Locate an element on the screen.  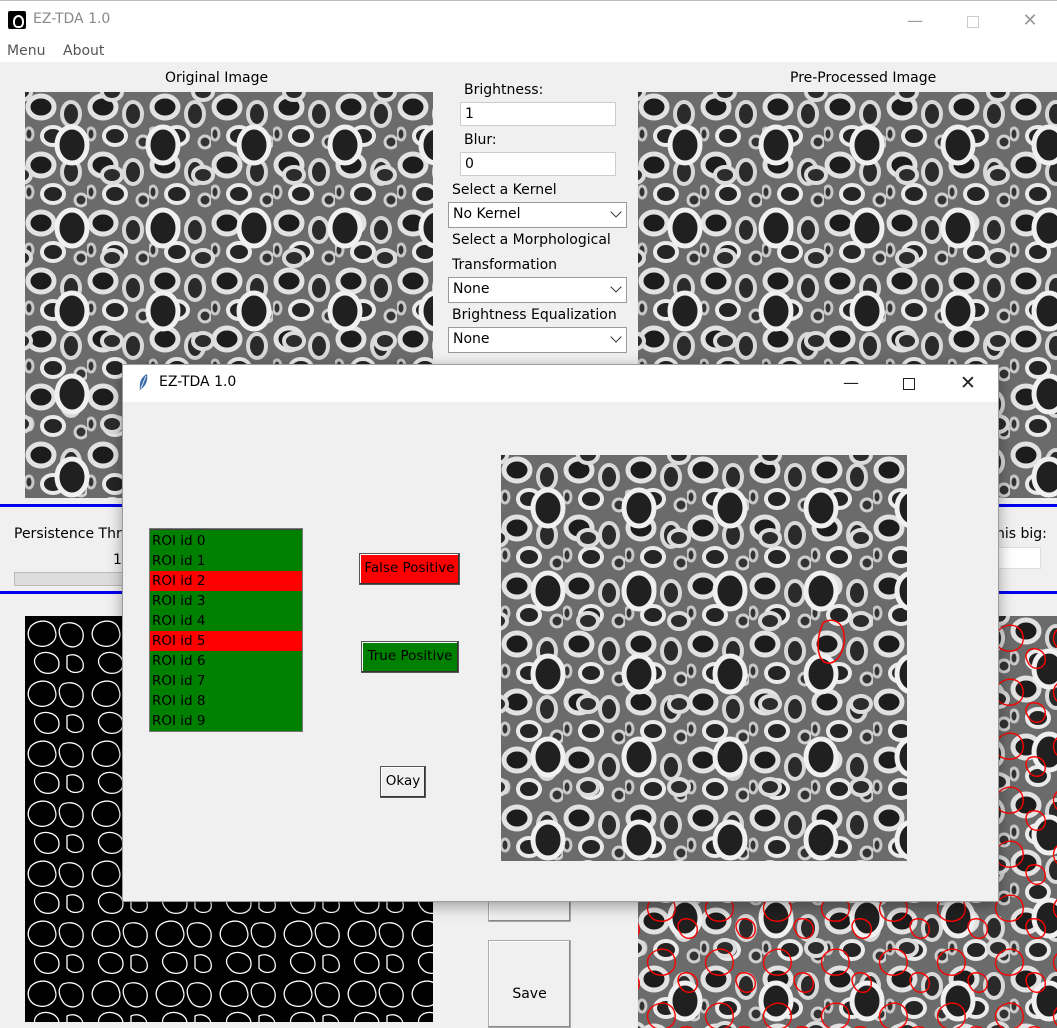
transformation-label: Transformation is located at coordinates (505, 265).